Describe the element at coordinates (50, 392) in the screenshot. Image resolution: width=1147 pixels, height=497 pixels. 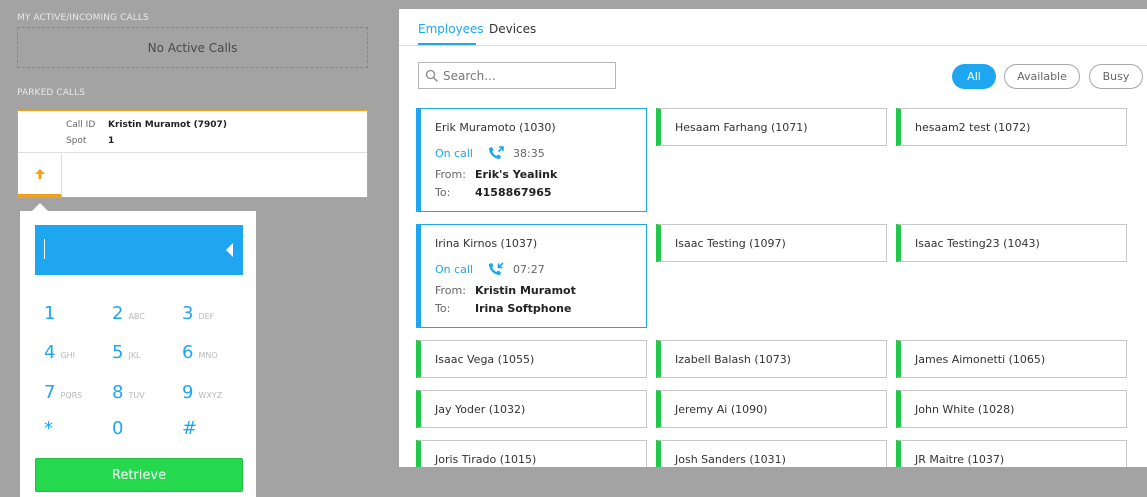
I see `dial-key-digit: 7` at that location.